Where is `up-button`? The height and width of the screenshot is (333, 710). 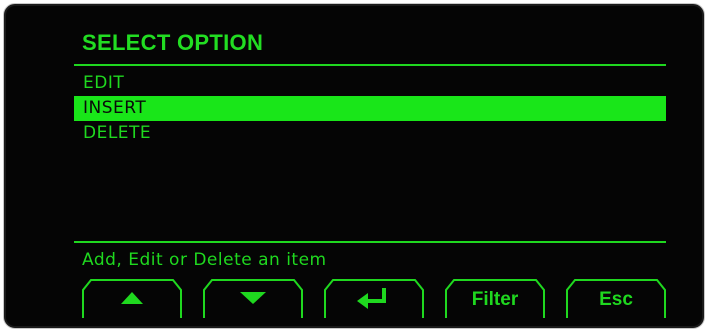
up-button is located at coordinates (132, 299).